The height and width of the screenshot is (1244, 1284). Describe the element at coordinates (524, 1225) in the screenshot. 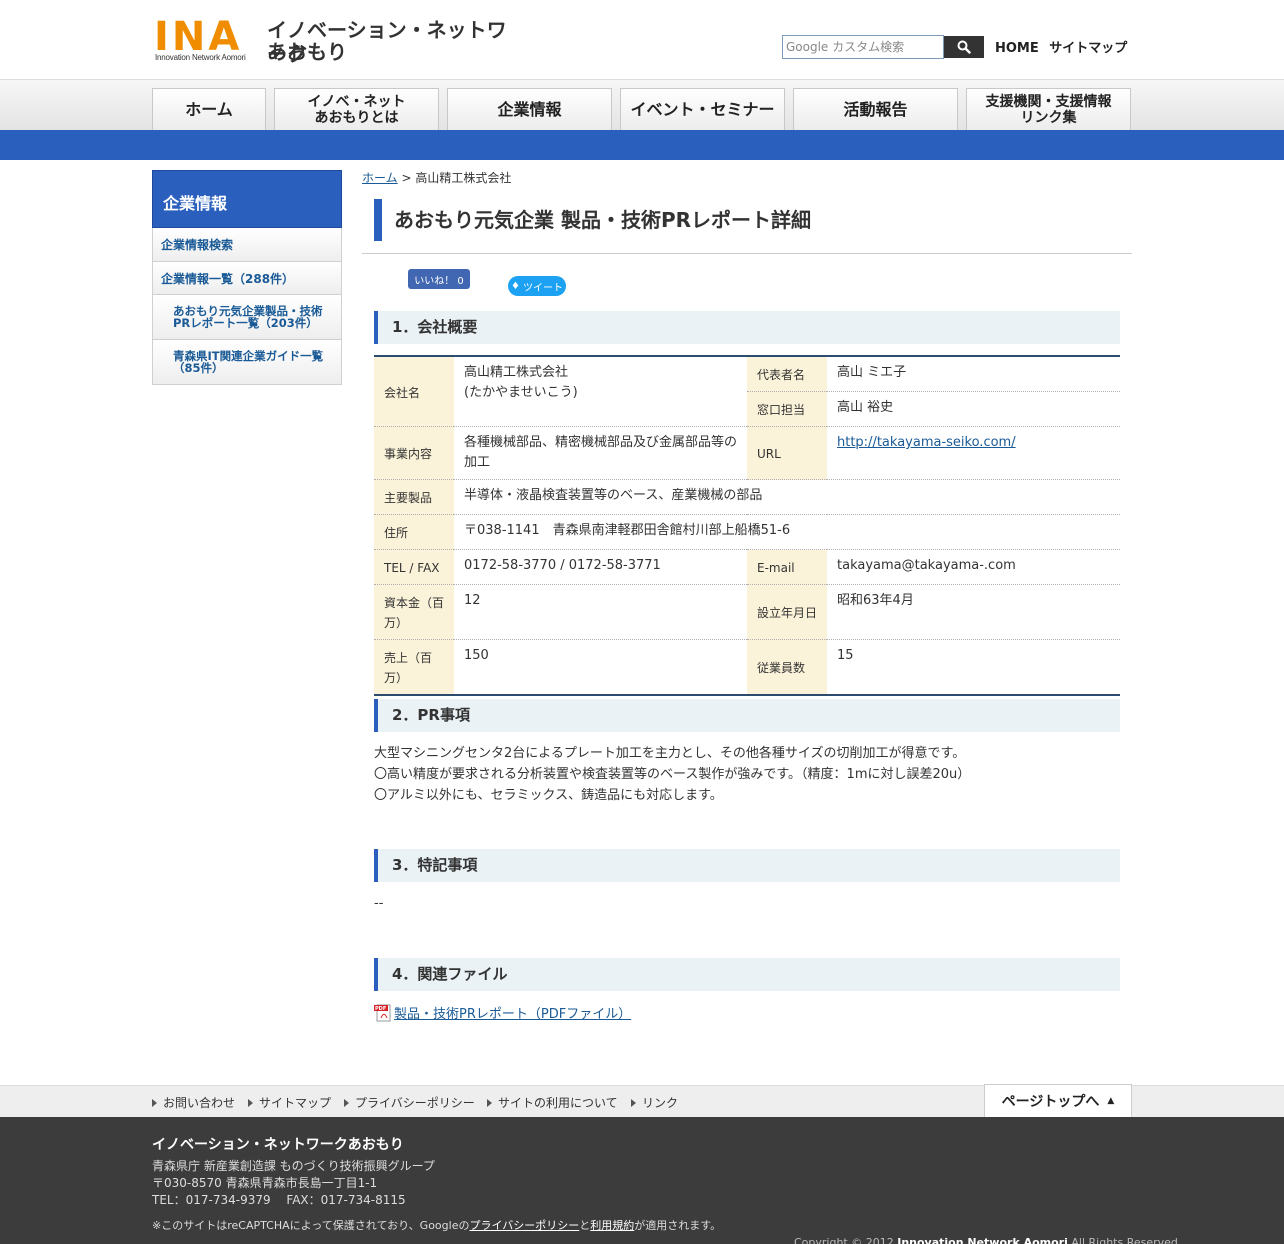

I see `google-privacy-link: プライバシーポリシー` at that location.